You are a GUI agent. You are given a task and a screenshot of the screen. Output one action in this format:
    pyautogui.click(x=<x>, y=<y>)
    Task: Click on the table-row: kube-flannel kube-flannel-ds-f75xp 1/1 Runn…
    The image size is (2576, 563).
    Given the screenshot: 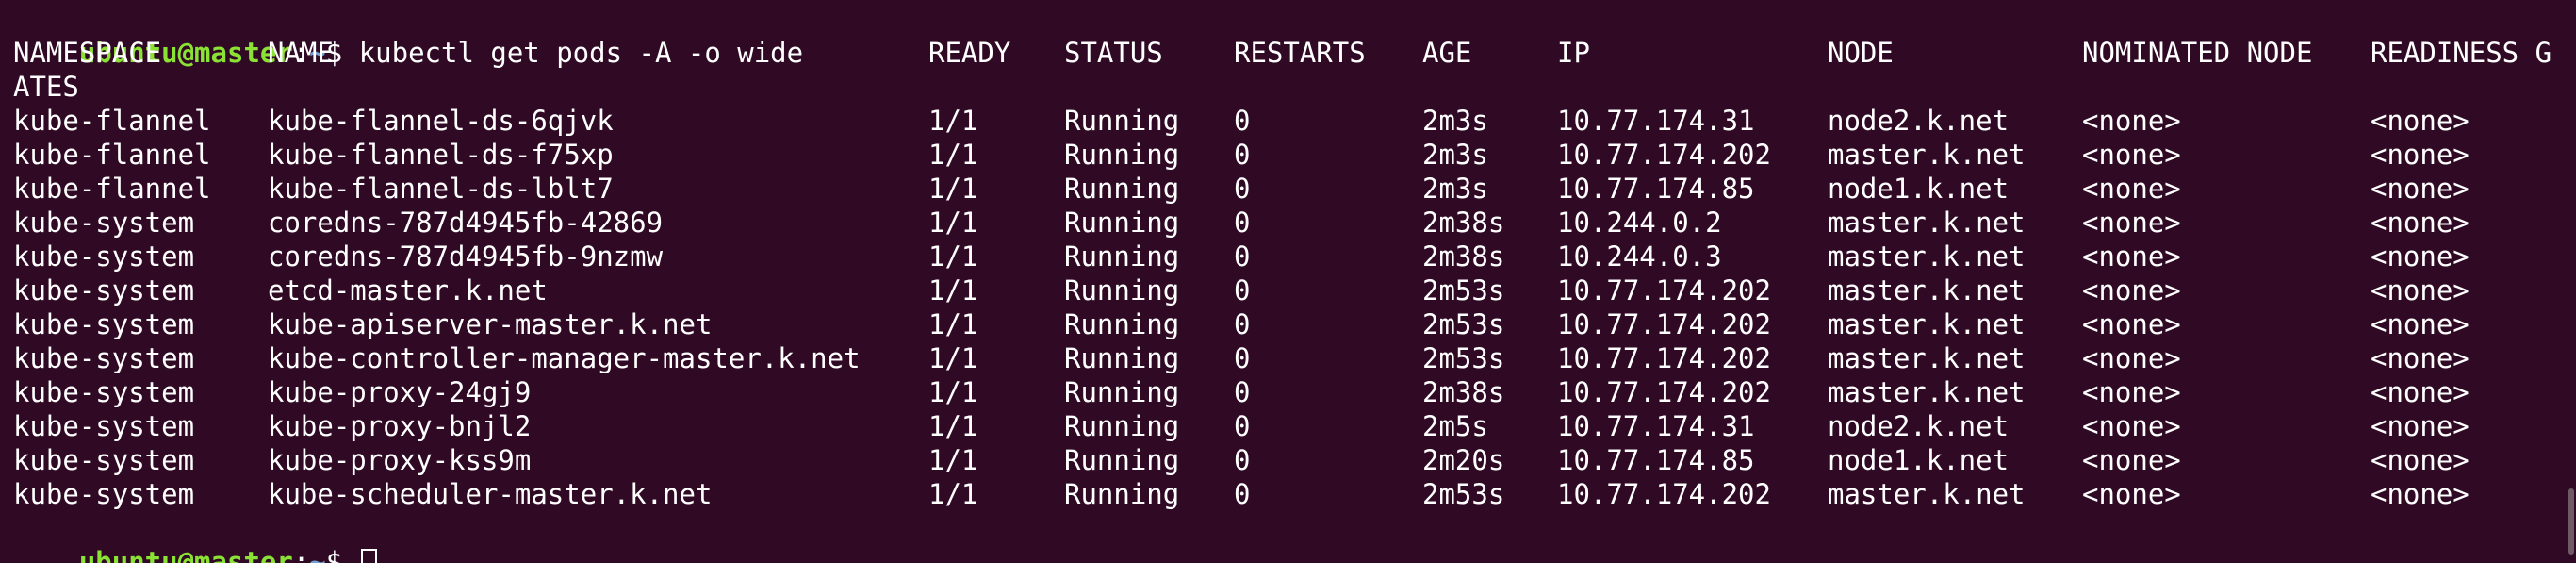 What is the action you would take?
    pyautogui.click(x=1294, y=155)
    